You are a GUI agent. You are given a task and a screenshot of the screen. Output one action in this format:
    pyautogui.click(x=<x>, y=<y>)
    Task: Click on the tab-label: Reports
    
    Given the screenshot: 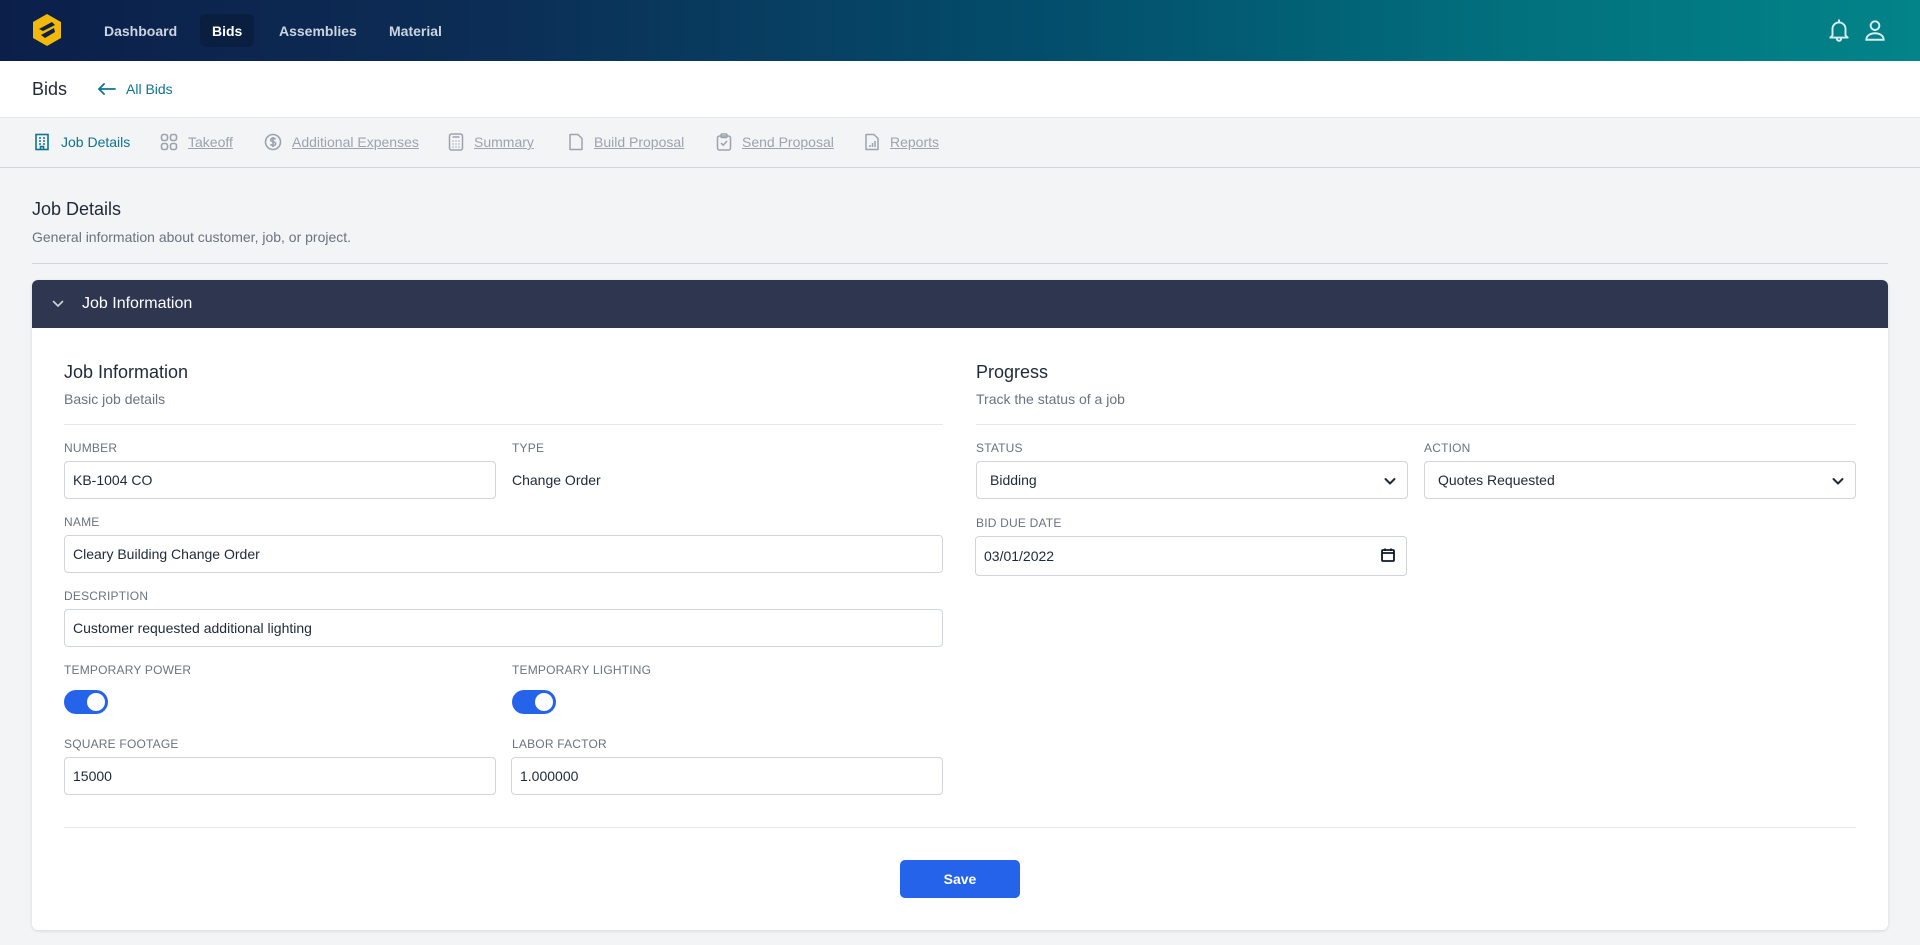 What is the action you would take?
    pyautogui.click(x=915, y=142)
    